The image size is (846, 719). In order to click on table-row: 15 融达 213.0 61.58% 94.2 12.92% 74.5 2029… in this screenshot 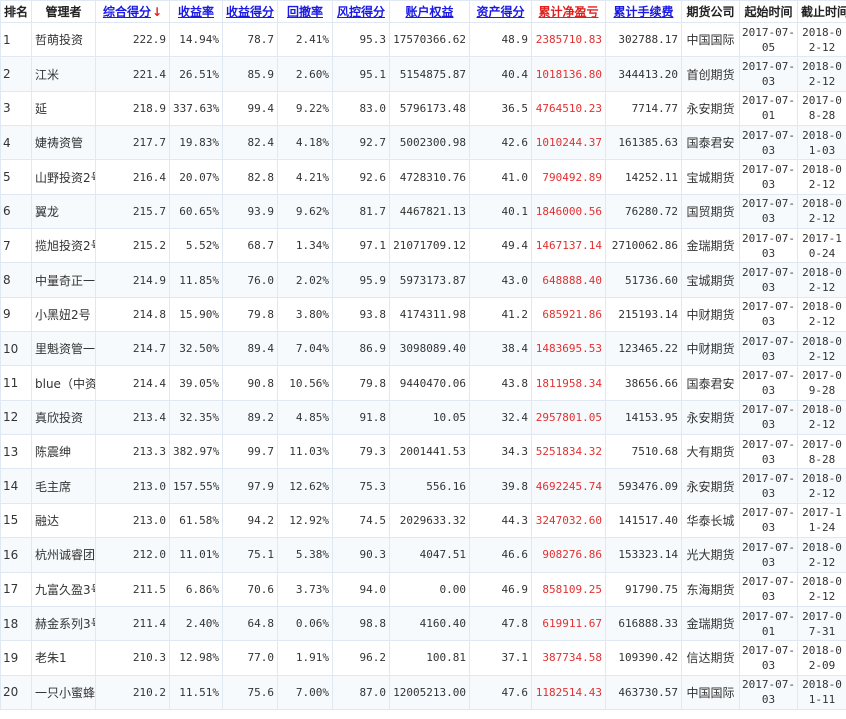, I will do `click(423, 520)`.